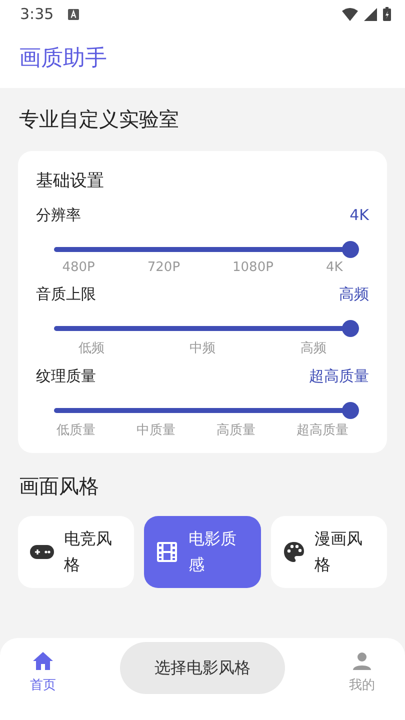 The height and width of the screenshot is (720, 405). What do you see at coordinates (73, 14) in the screenshot?
I see `notification-icon` at bounding box center [73, 14].